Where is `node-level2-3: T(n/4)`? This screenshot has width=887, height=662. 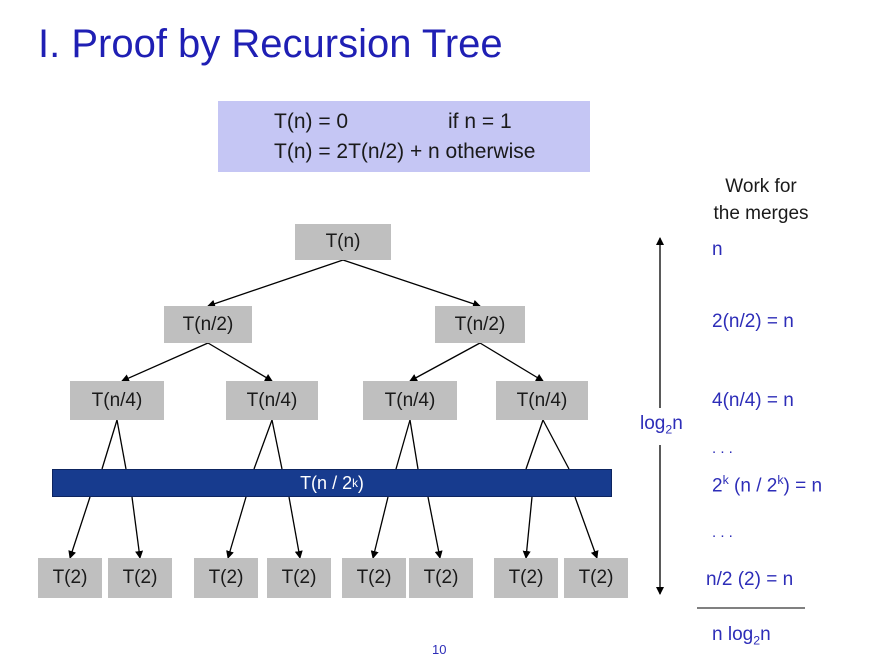 node-level2-3: T(n/4) is located at coordinates (410, 400).